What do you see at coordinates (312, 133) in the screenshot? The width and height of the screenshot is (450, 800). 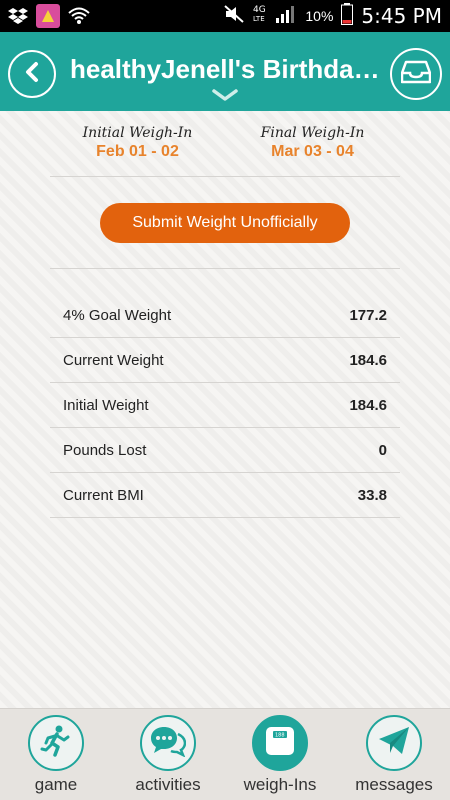 I see `final-weigh-in-label: Final Weigh-In` at bounding box center [312, 133].